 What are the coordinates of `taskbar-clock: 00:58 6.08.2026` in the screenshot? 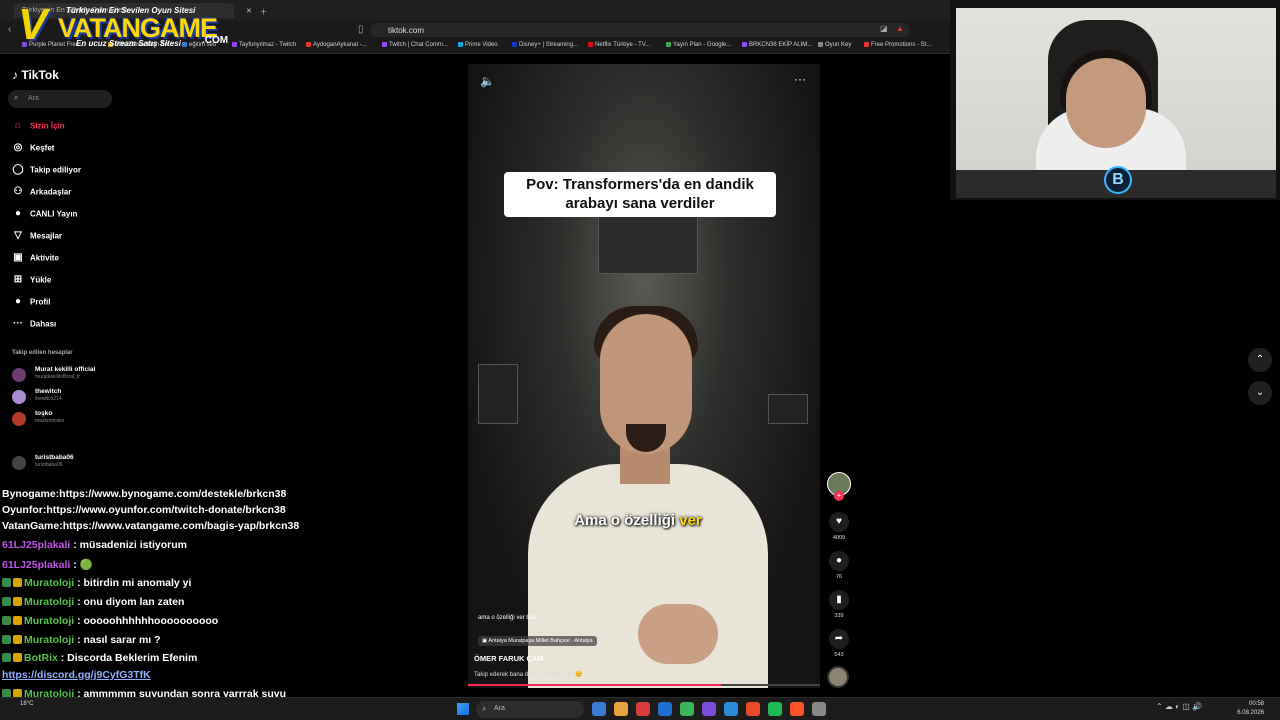 It's located at (1246, 709).